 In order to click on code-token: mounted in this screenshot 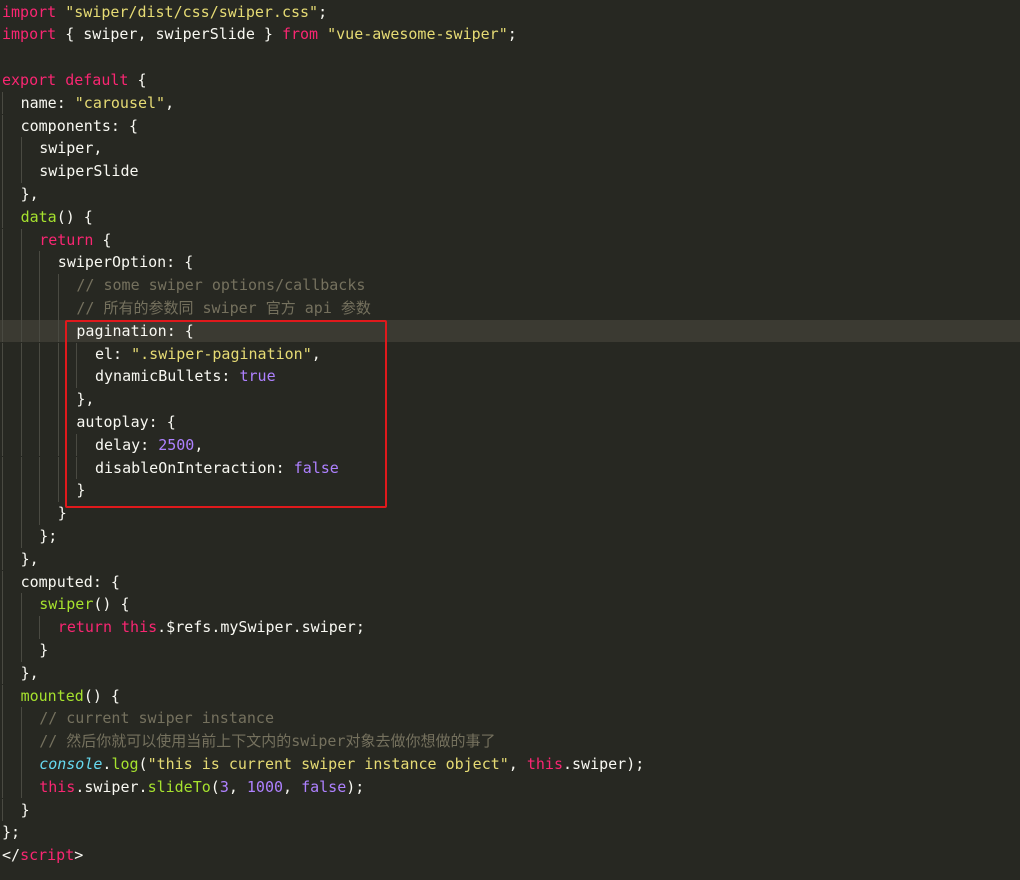, I will do `click(52, 695)`.